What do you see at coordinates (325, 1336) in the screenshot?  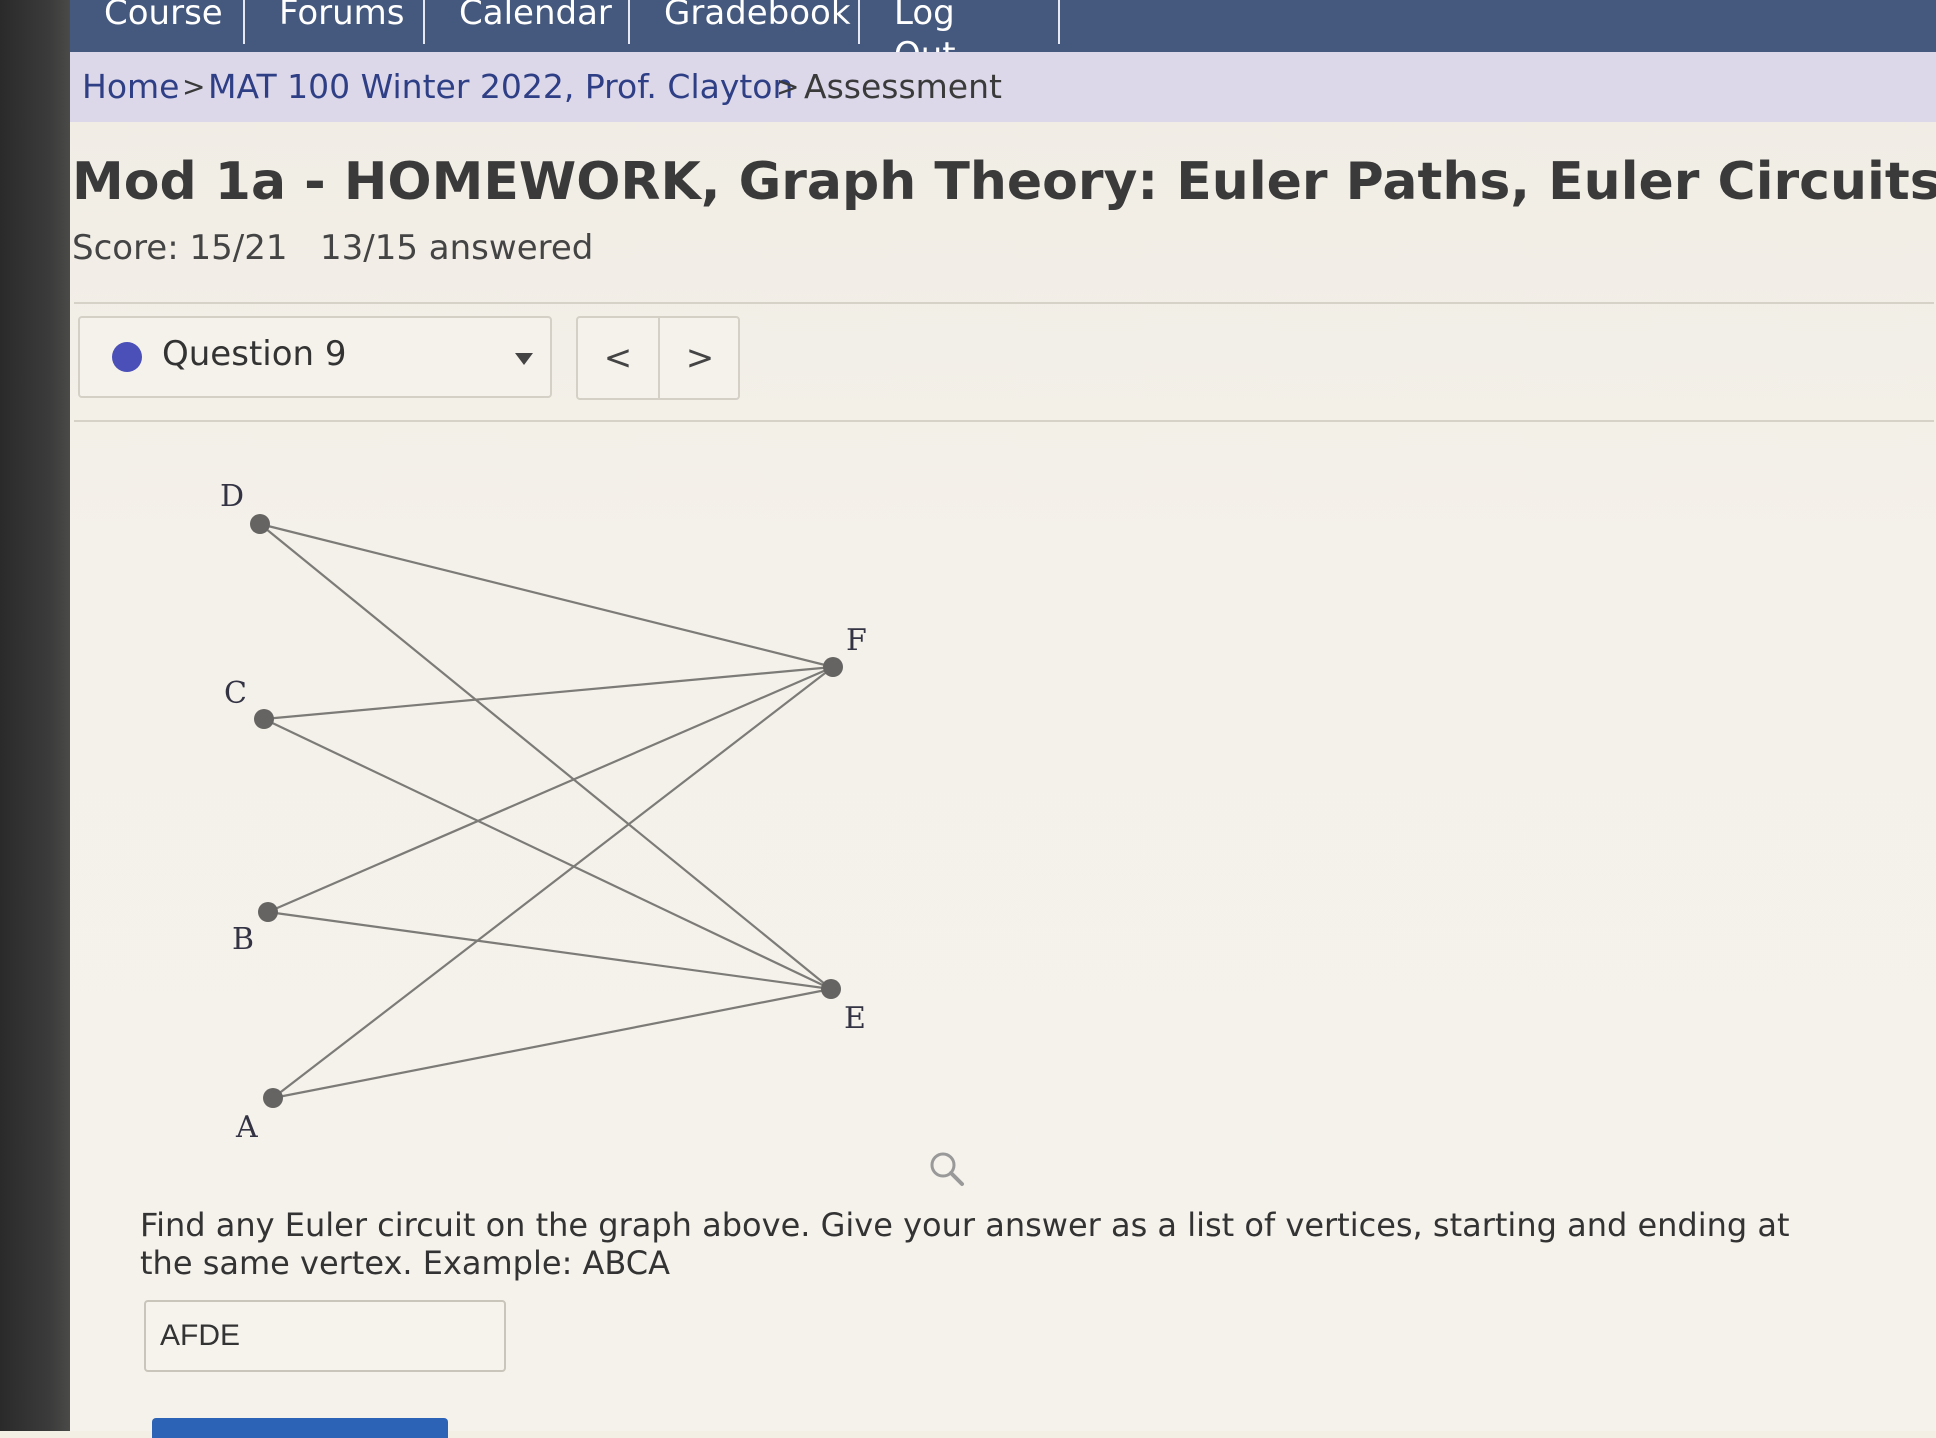 I see `answer-input: AFDE` at bounding box center [325, 1336].